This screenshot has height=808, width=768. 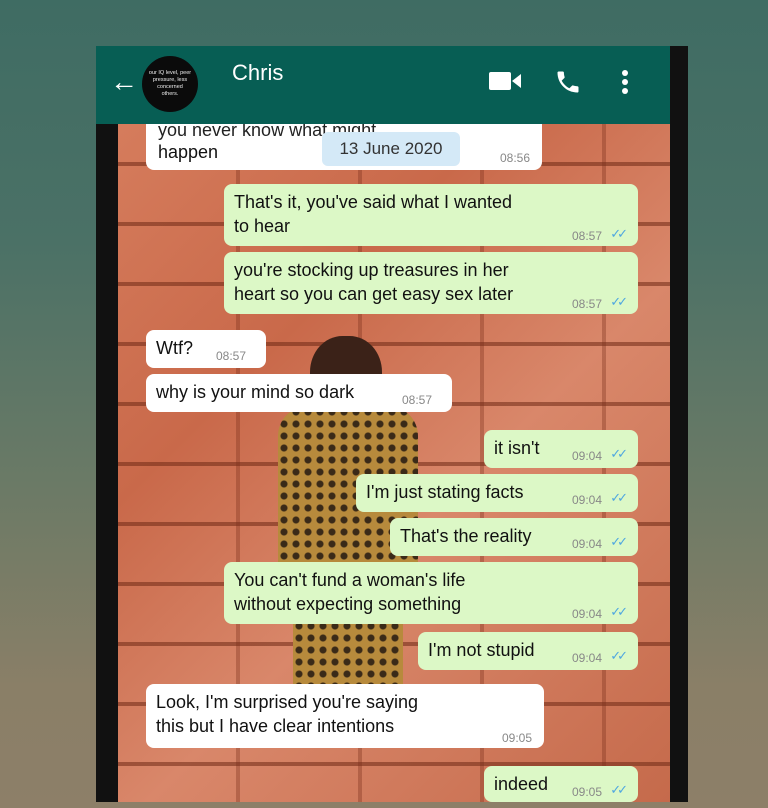 What do you see at coordinates (521, 784) in the screenshot?
I see `message-text: indeed` at bounding box center [521, 784].